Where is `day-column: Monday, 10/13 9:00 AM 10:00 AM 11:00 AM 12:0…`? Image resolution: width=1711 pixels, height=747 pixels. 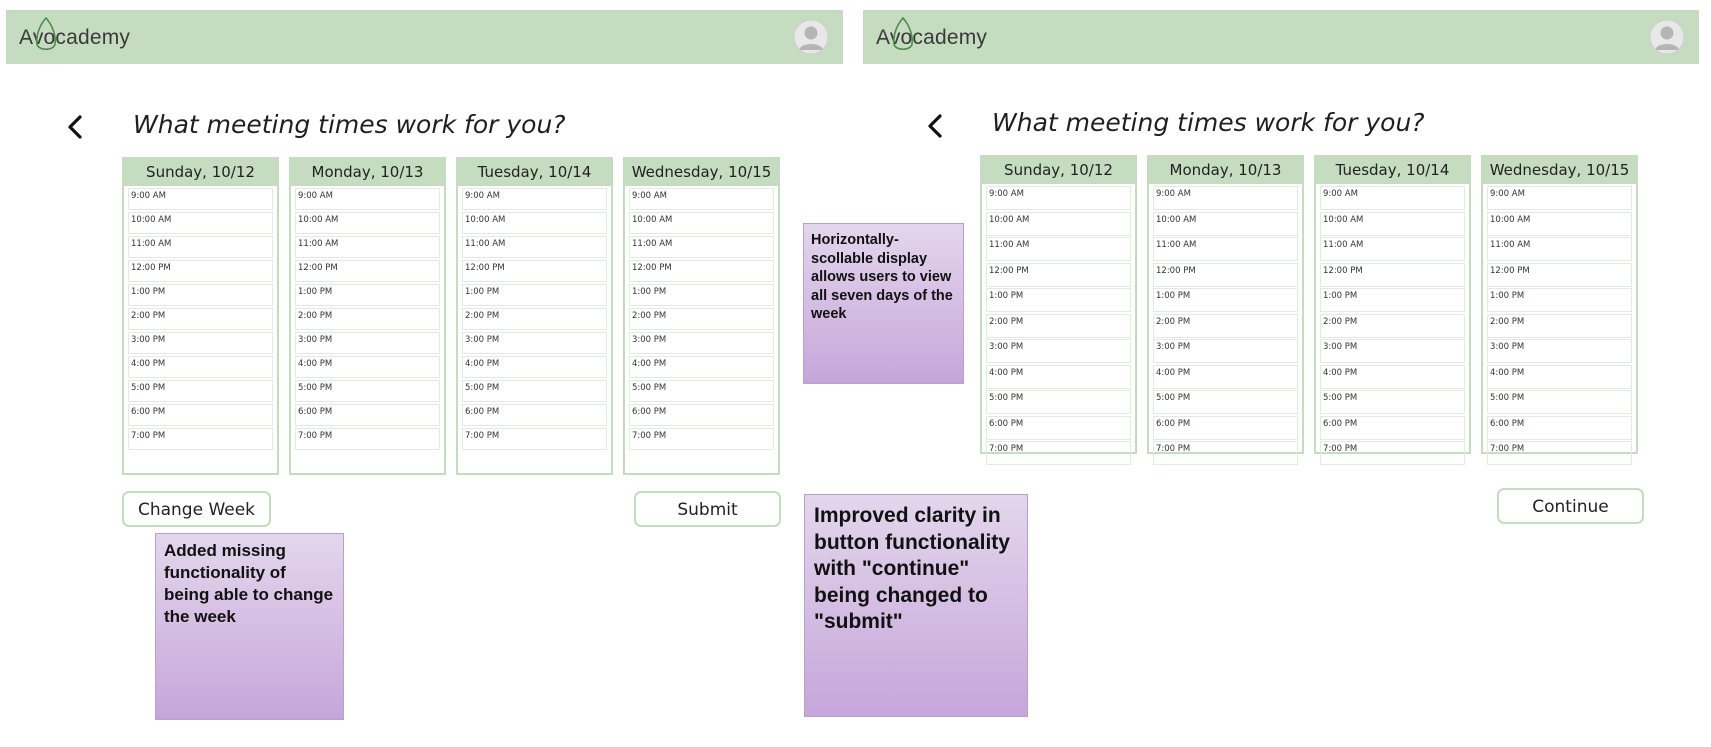
day-column: Monday, 10/13 9:00 AM 10:00 AM 11:00 AM 12:0… is located at coordinates (1225, 310).